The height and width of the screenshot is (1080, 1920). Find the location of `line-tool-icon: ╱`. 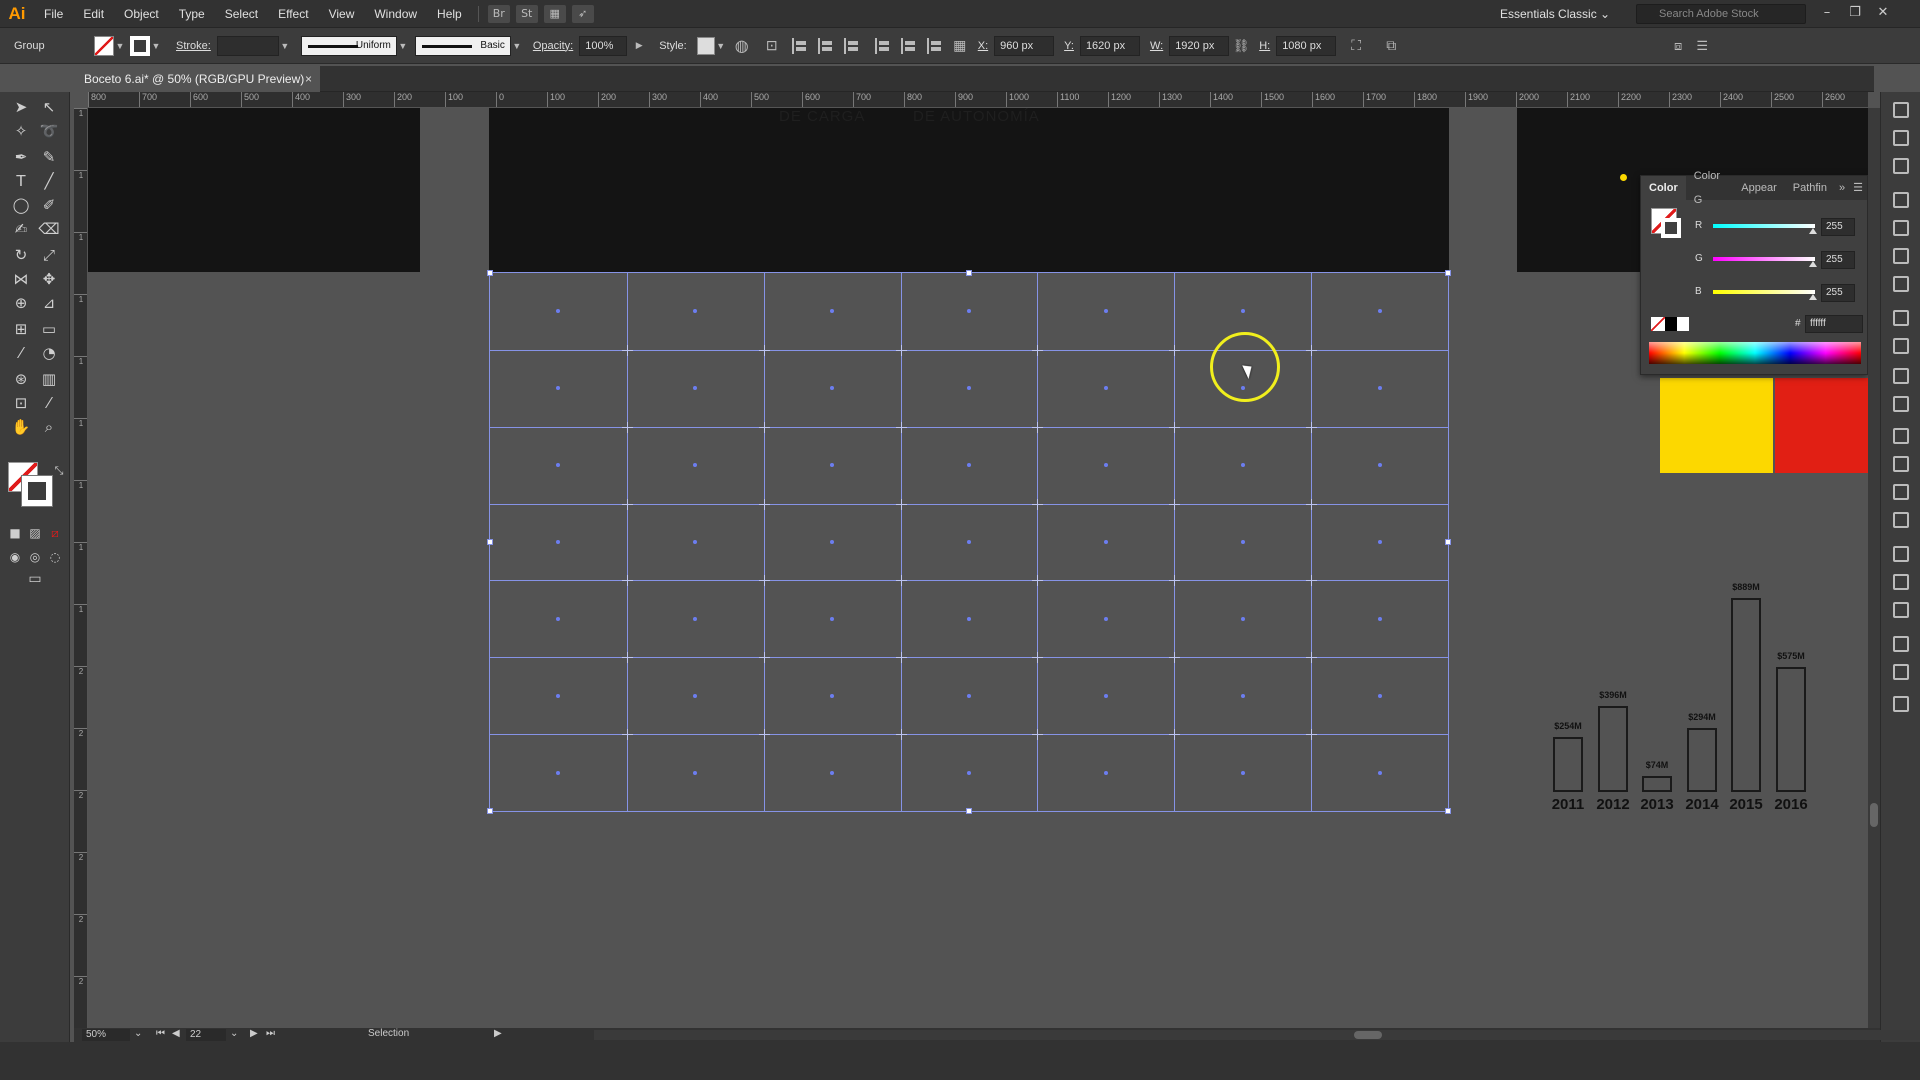

line-tool-icon: ╱ is located at coordinates (49, 181).